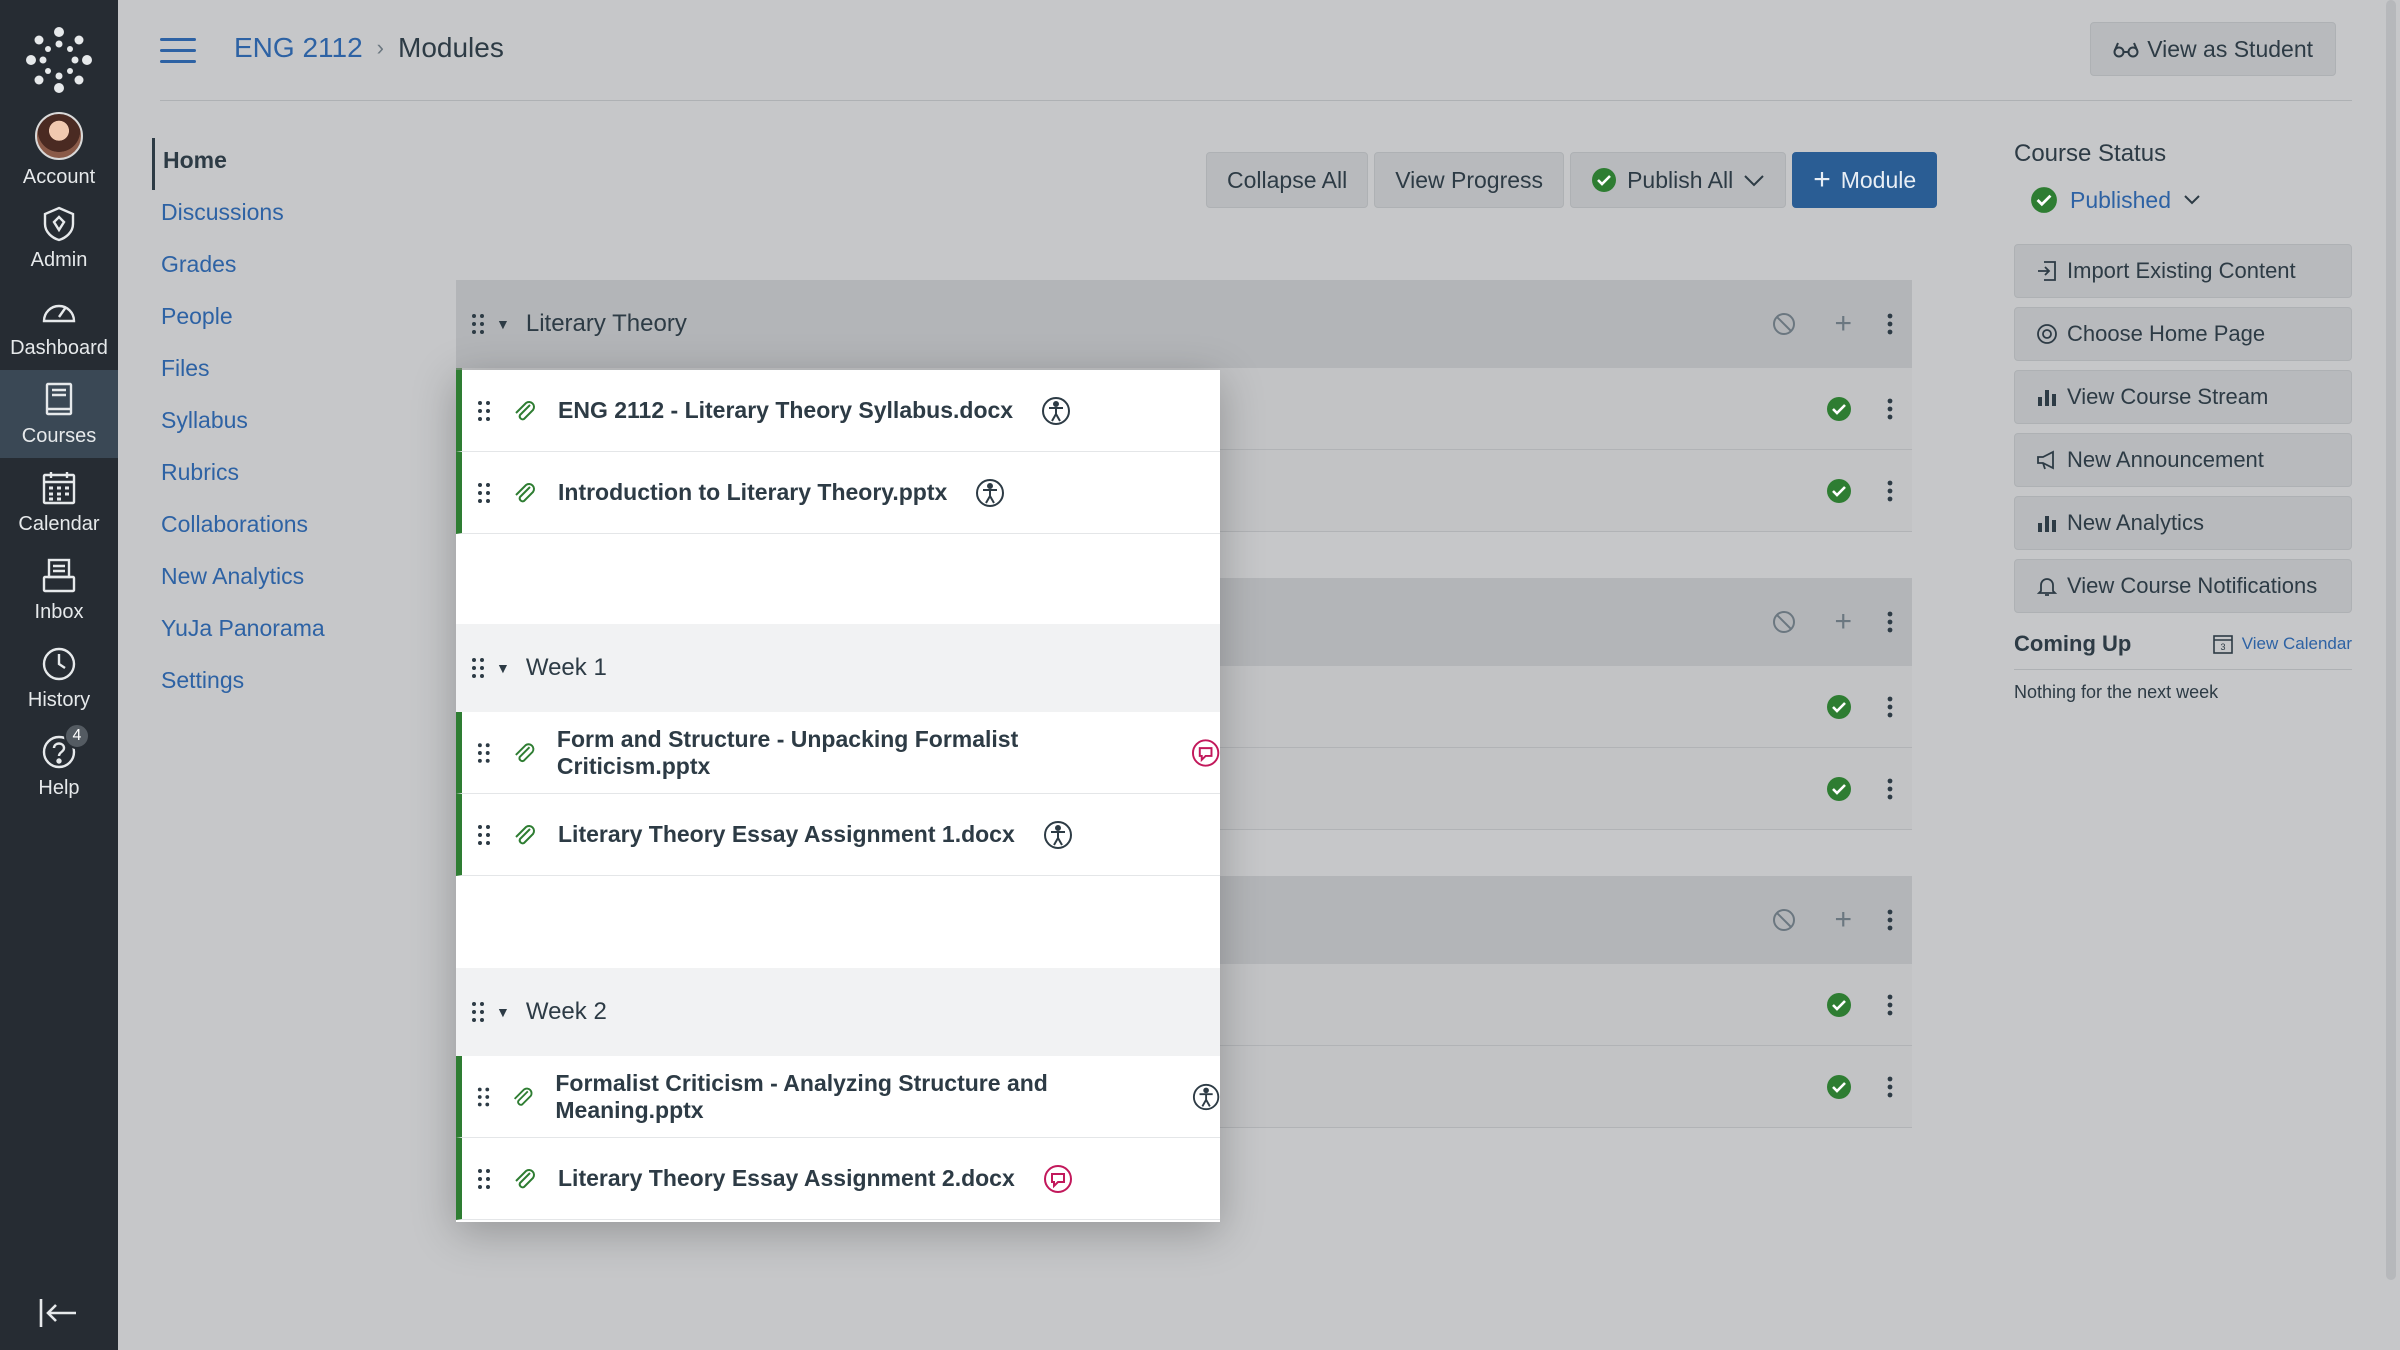 Image resolution: width=2400 pixels, height=1350 pixels. What do you see at coordinates (238, 424) in the screenshot?
I see `course-nav-syllabus: Syllabus` at bounding box center [238, 424].